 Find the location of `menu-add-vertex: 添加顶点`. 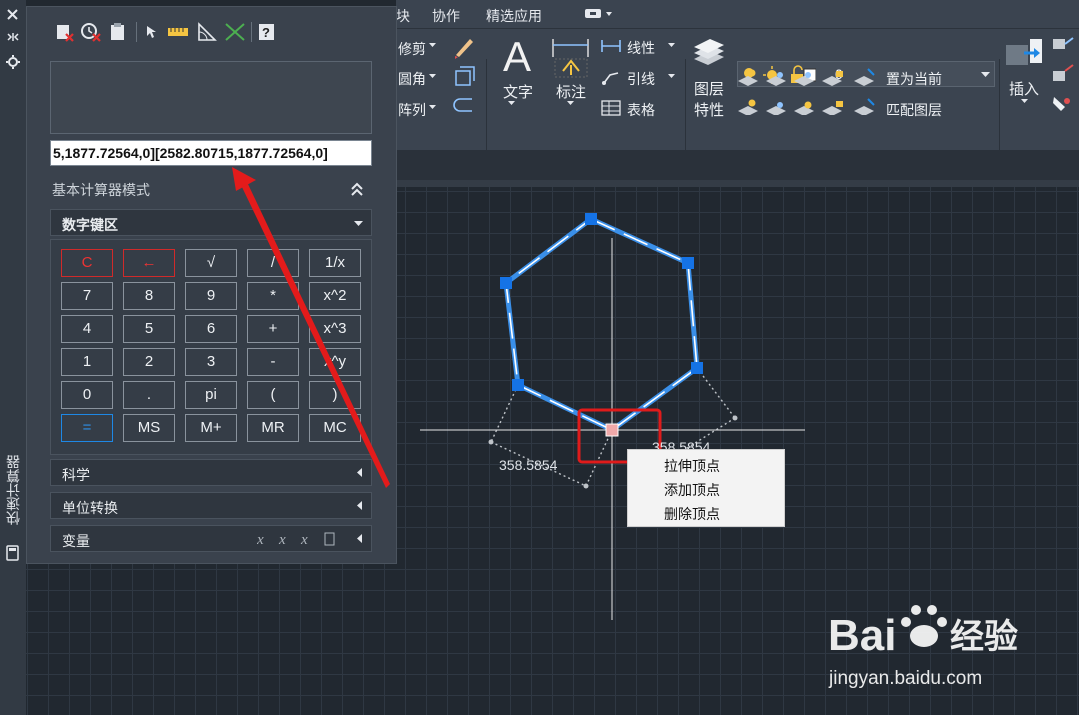

menu-add-vertex: 添加顶点 is located at coordinates (692, 490).